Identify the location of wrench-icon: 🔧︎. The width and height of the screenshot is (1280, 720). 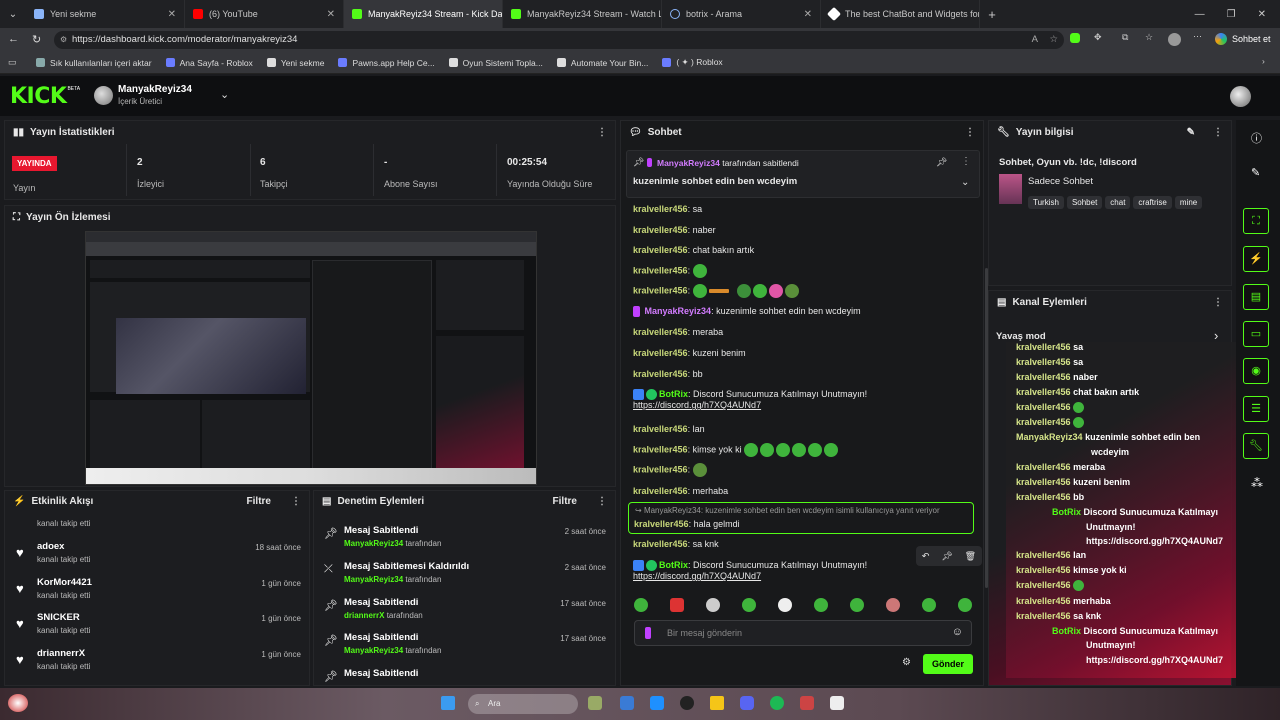
(1256, 446).